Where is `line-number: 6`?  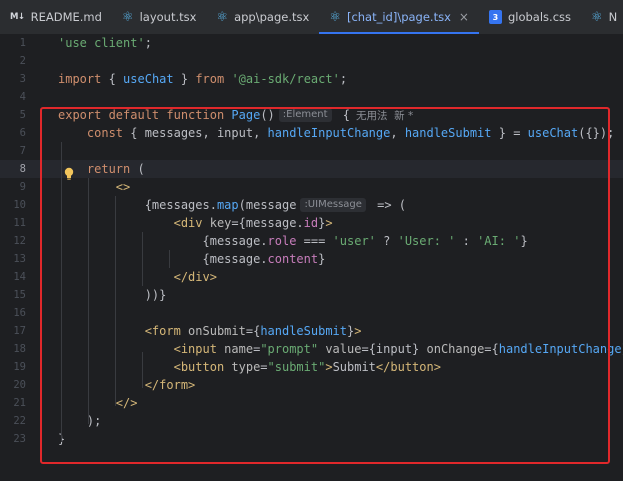 line-number: 6 is located at coordinates (14, 133).